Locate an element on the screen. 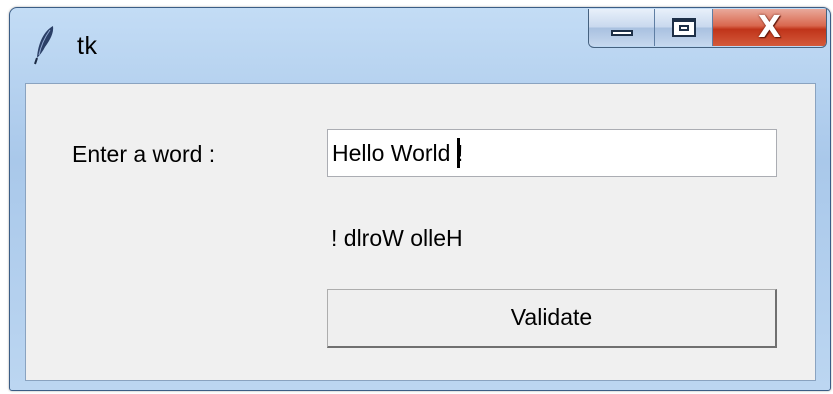  maximize-button is located at coordinates (684, 27).